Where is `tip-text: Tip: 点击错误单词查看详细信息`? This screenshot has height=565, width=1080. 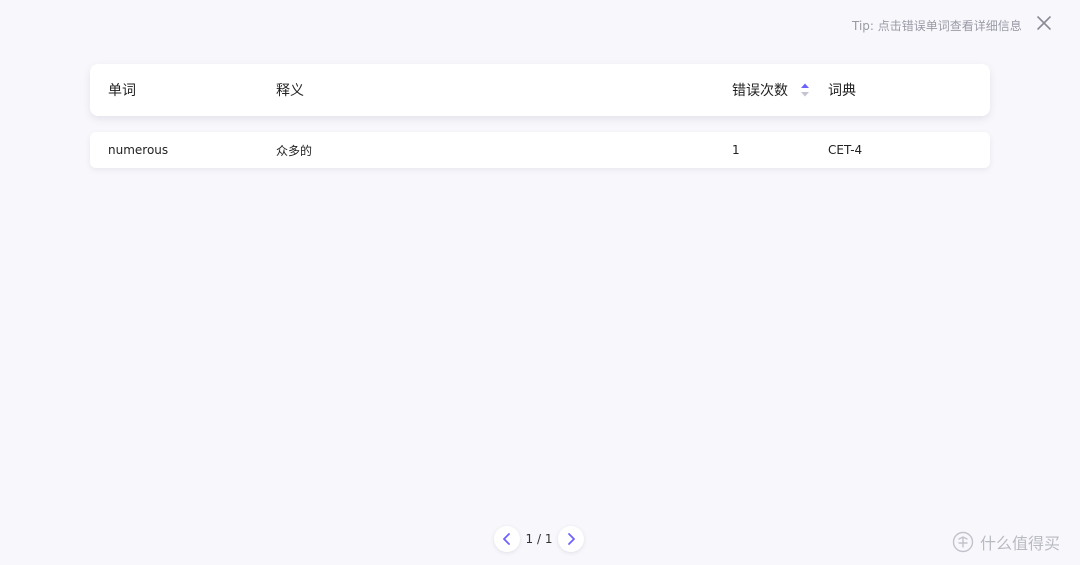 tip-text: Tip: 点击错误单词查看详细信息 is located at coordinates (937, 26).